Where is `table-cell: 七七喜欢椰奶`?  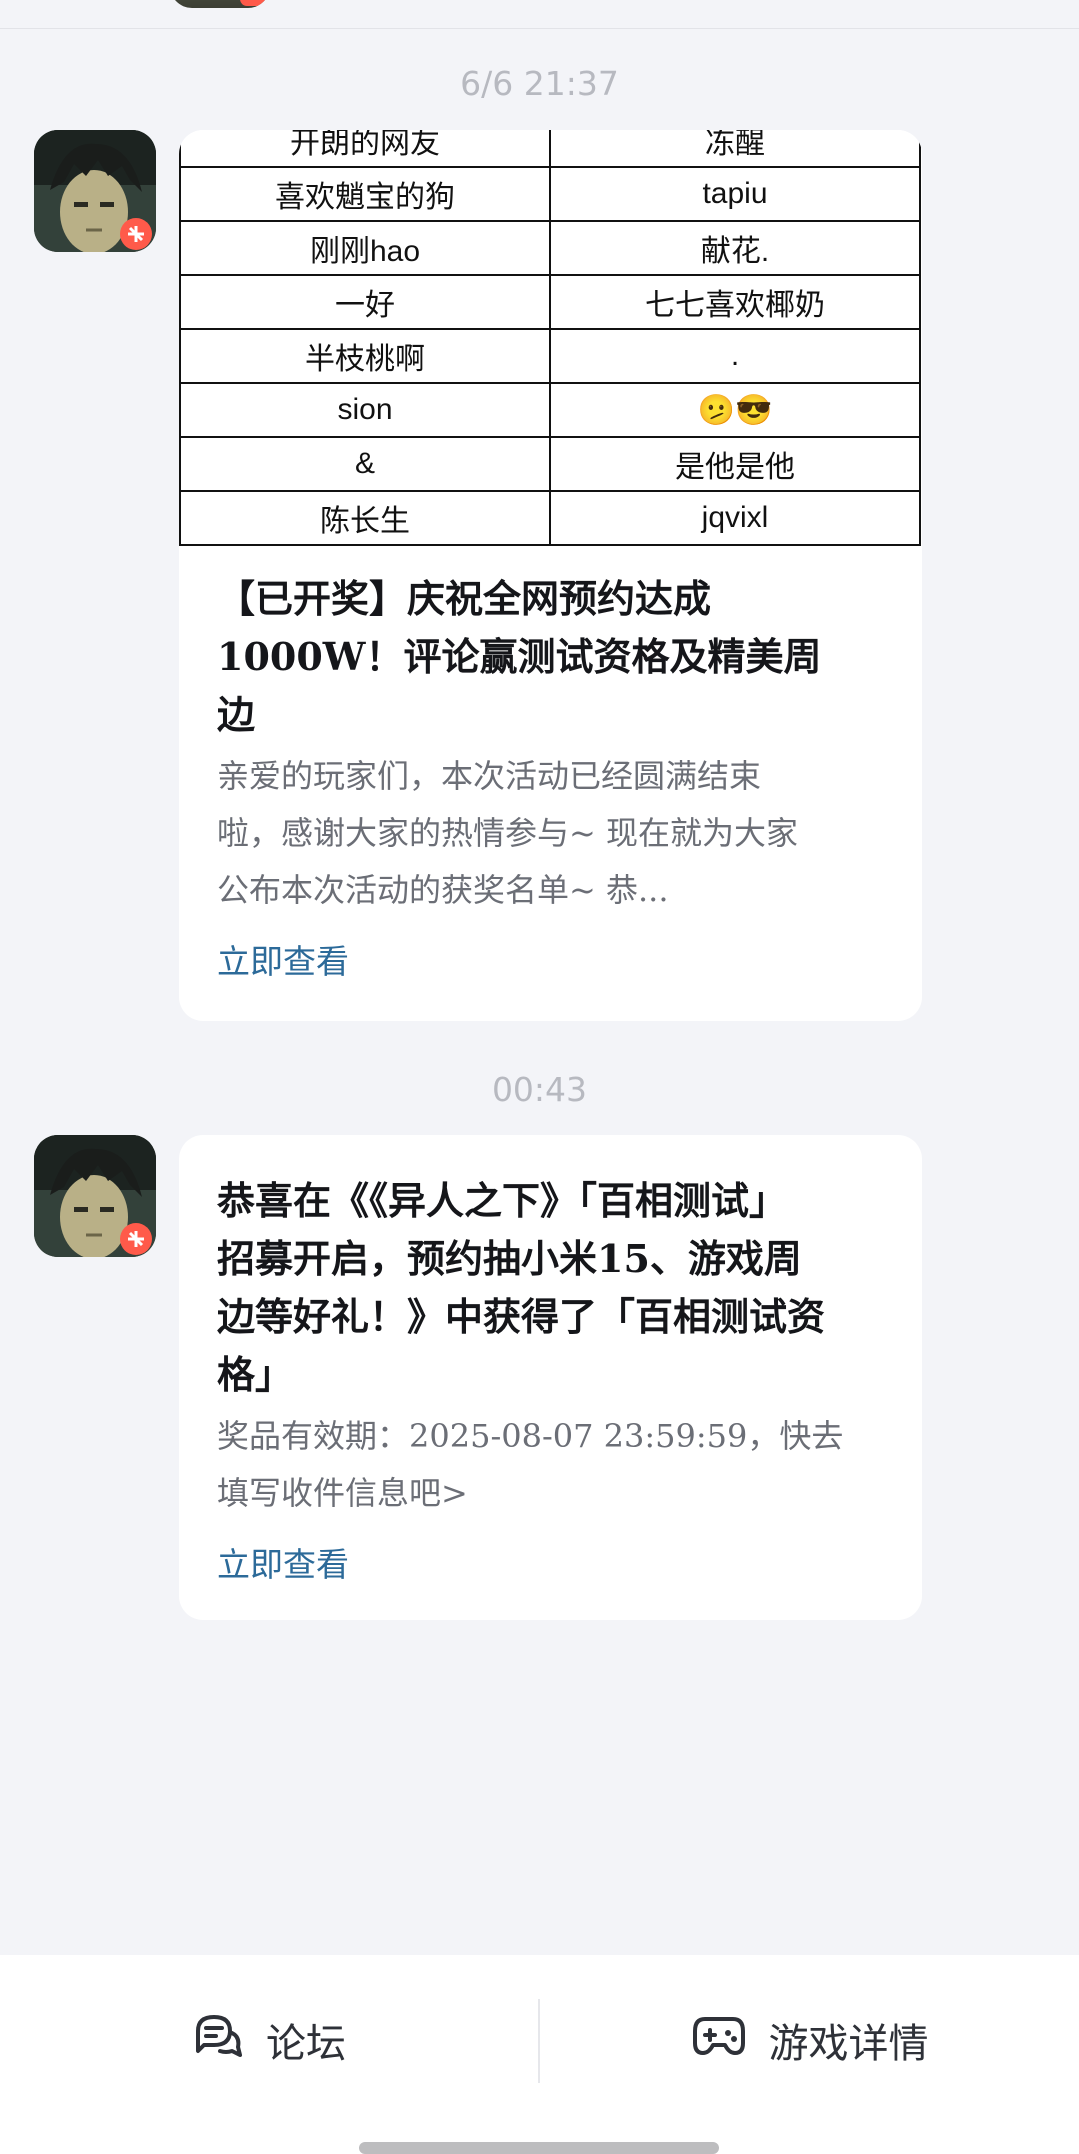 table-cell: 七七喜欢椰奶 is located at coordinates (735, 302).